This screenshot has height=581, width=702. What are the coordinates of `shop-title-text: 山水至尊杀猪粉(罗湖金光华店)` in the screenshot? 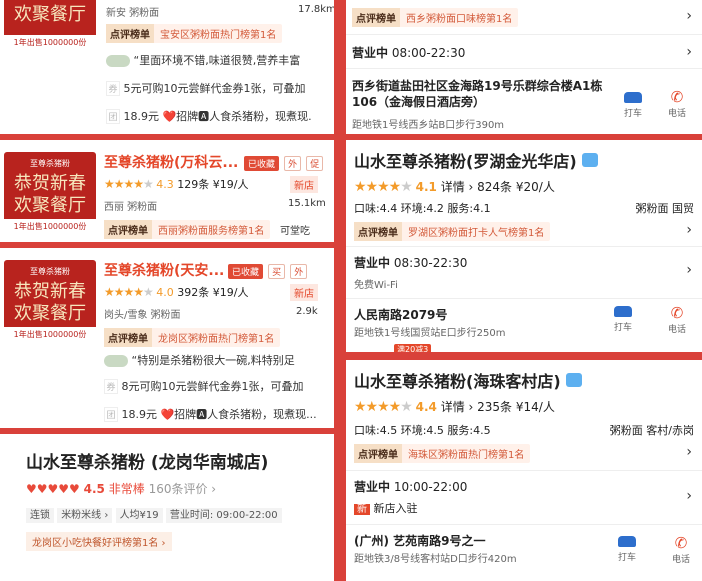 It's located at (465, 161).